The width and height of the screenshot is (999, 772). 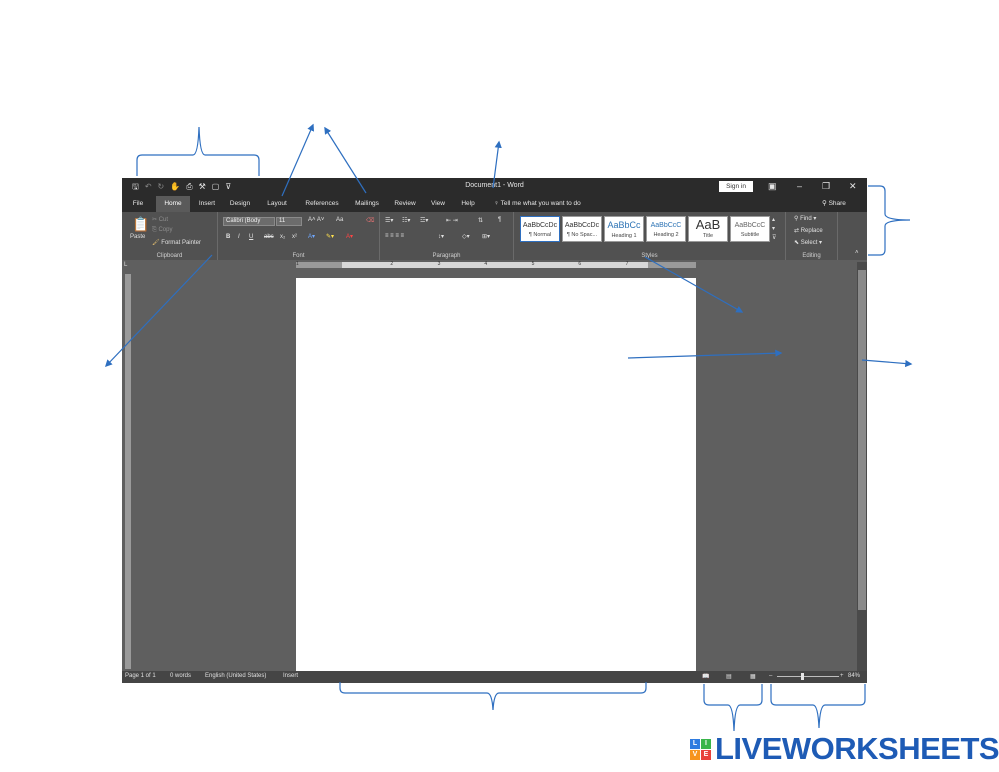 I want to click on tabs-arrow-right, so click(x=345, y=160).